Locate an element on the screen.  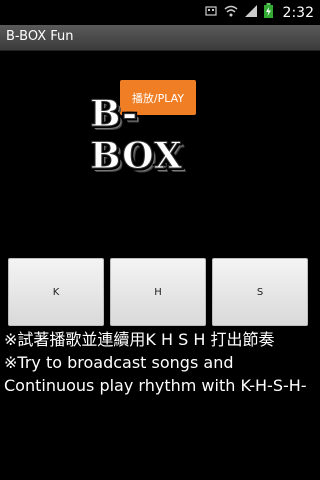
status-bar: 2:32 is located at coordinates (160, 12).